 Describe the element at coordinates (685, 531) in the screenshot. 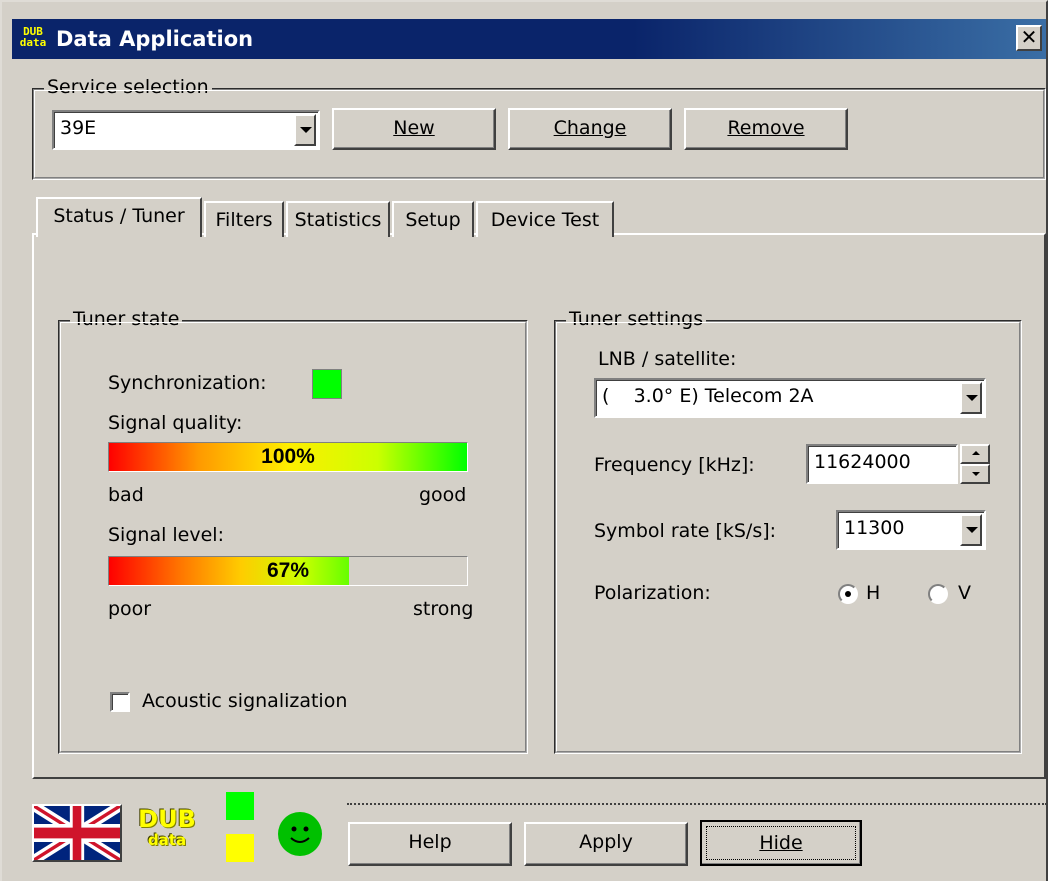

I see `symbol-rate-label: Symbol rate [kS/s]:` at that location.